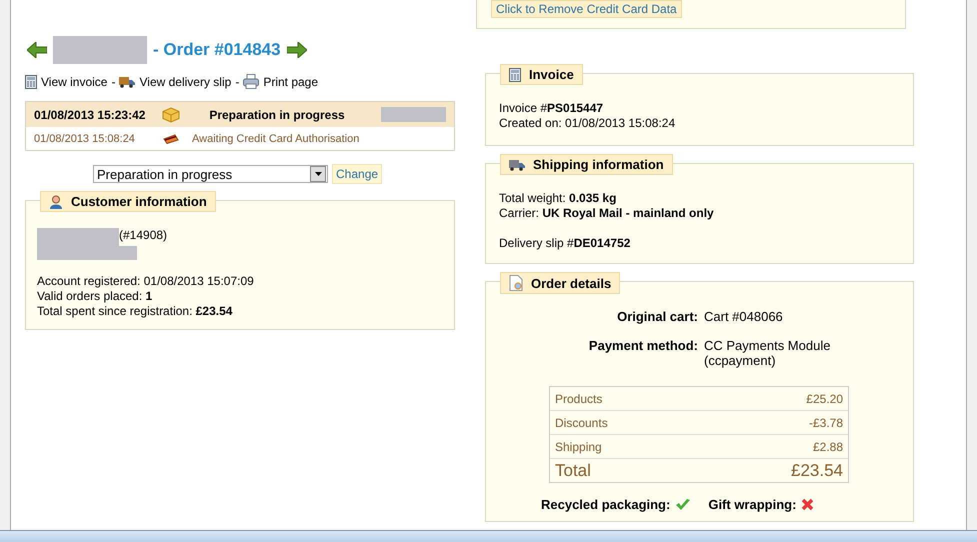 The height and width of the screenshot is (542, 977). I want to click on field-label: Original cart:, so click(657, 316).